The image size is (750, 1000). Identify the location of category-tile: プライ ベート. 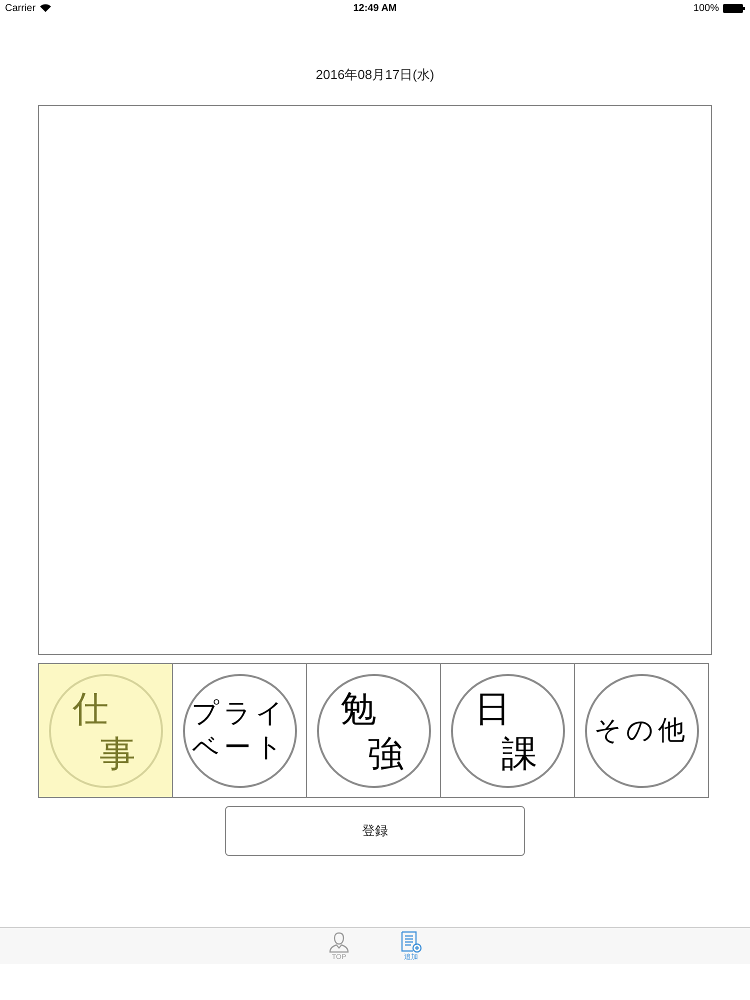
(239, 730).